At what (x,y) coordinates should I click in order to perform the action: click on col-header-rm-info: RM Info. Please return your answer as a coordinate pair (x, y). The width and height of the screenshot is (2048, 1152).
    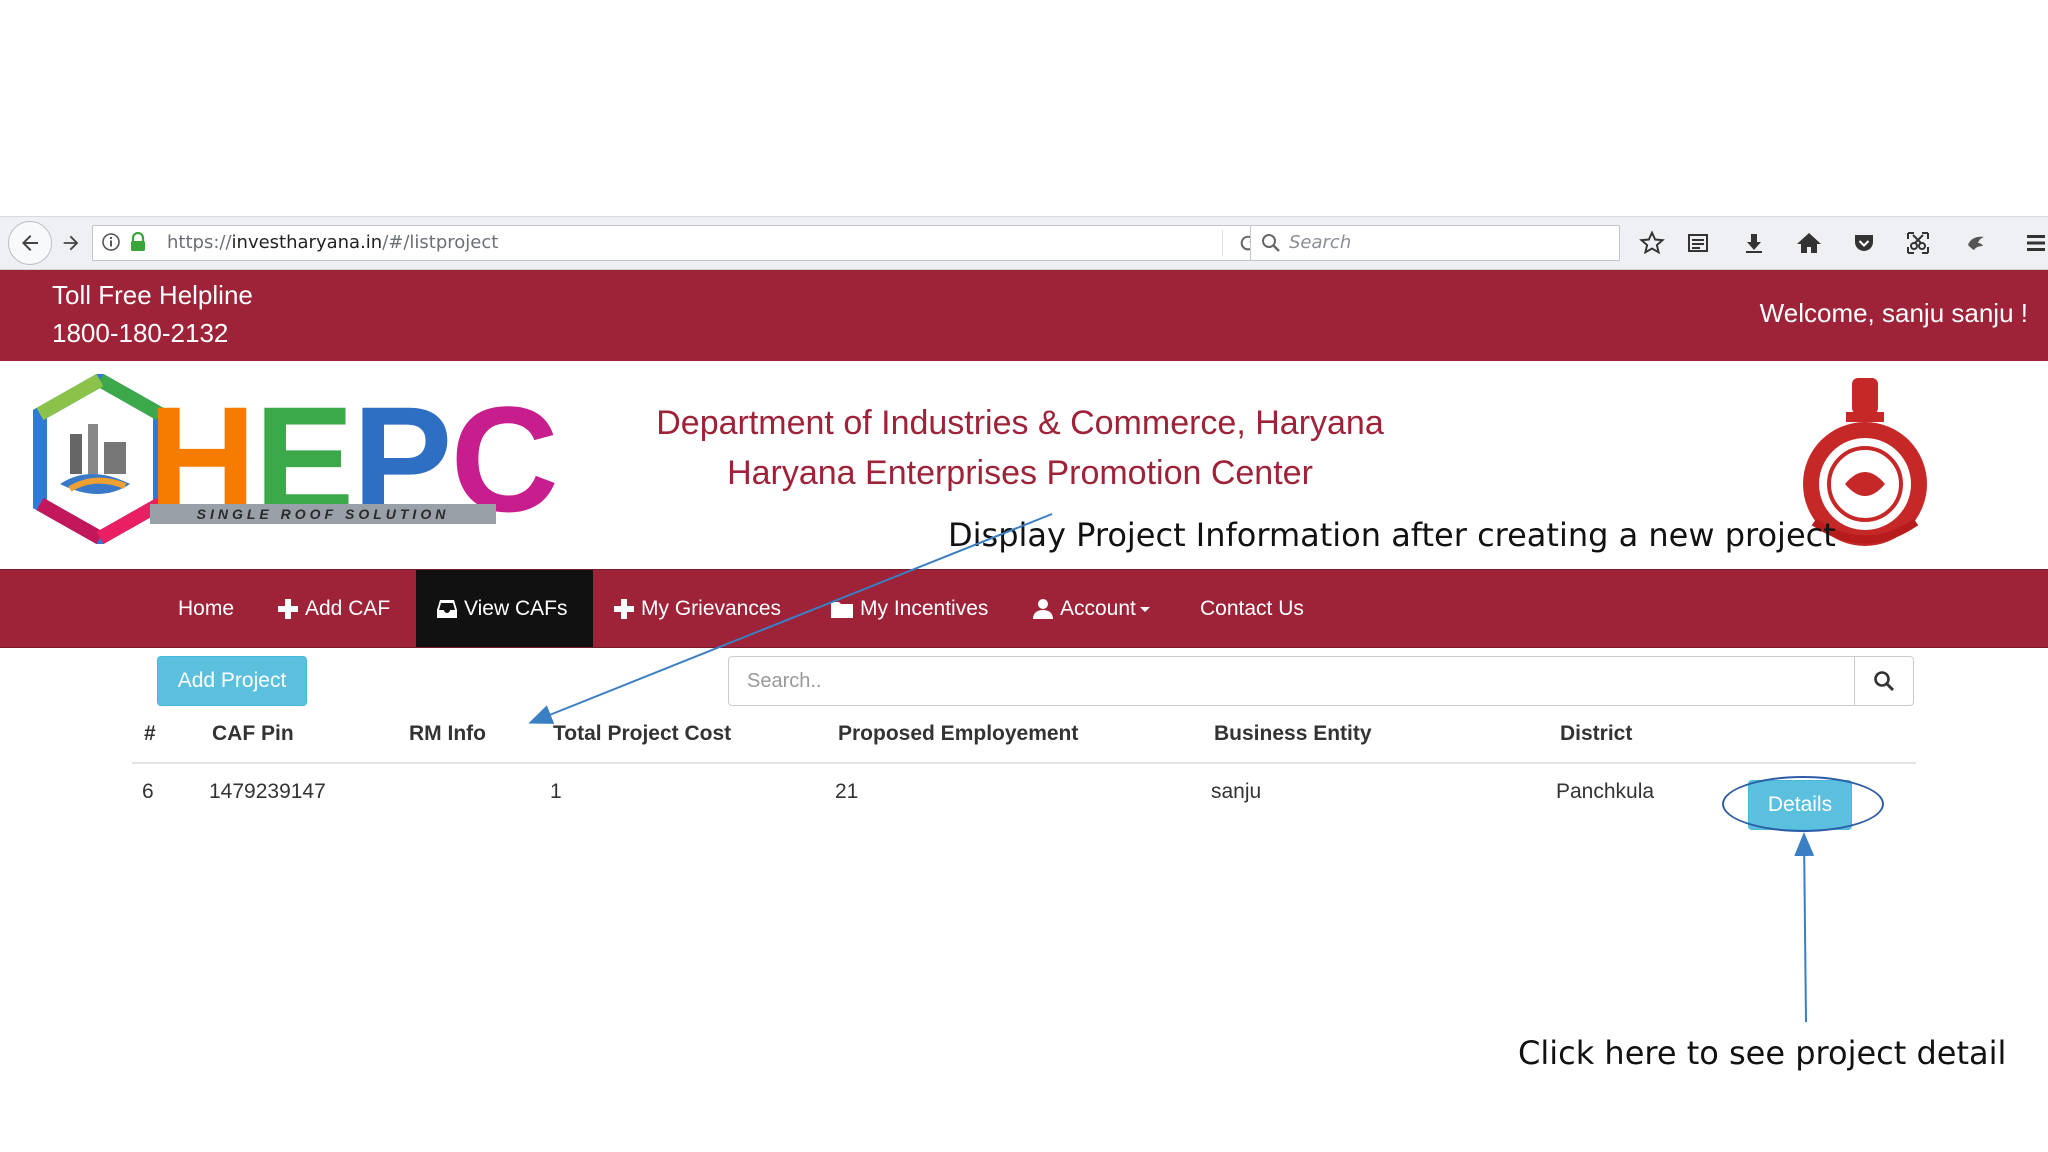
    Looking at the image, I should click on (447, 733).